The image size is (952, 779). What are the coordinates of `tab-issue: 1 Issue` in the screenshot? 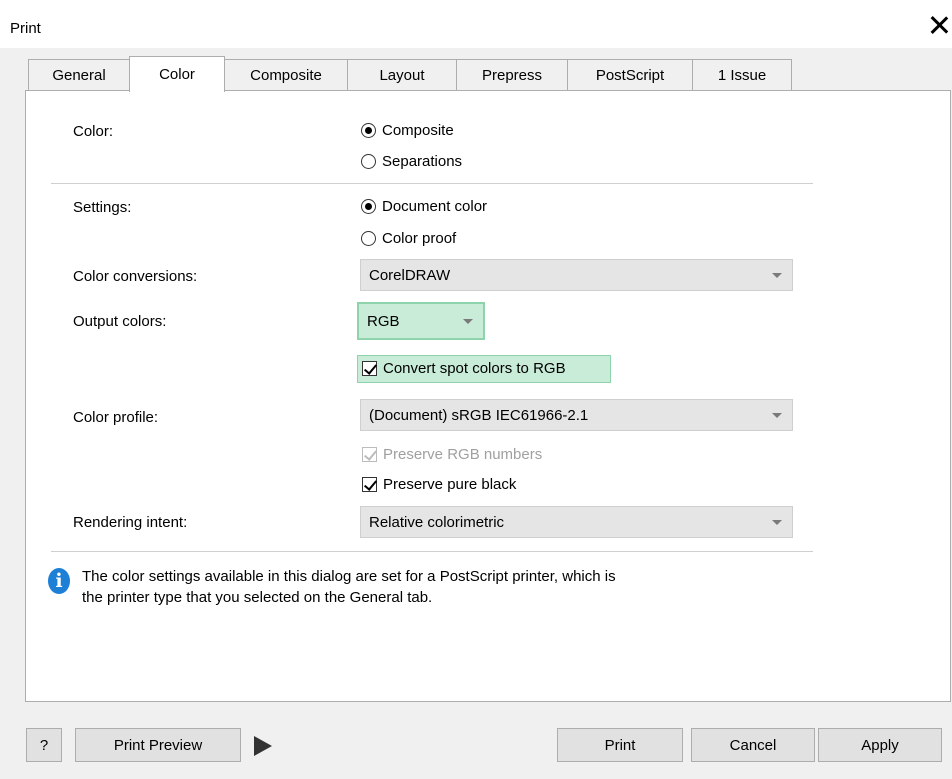 It's located at (742, 75).